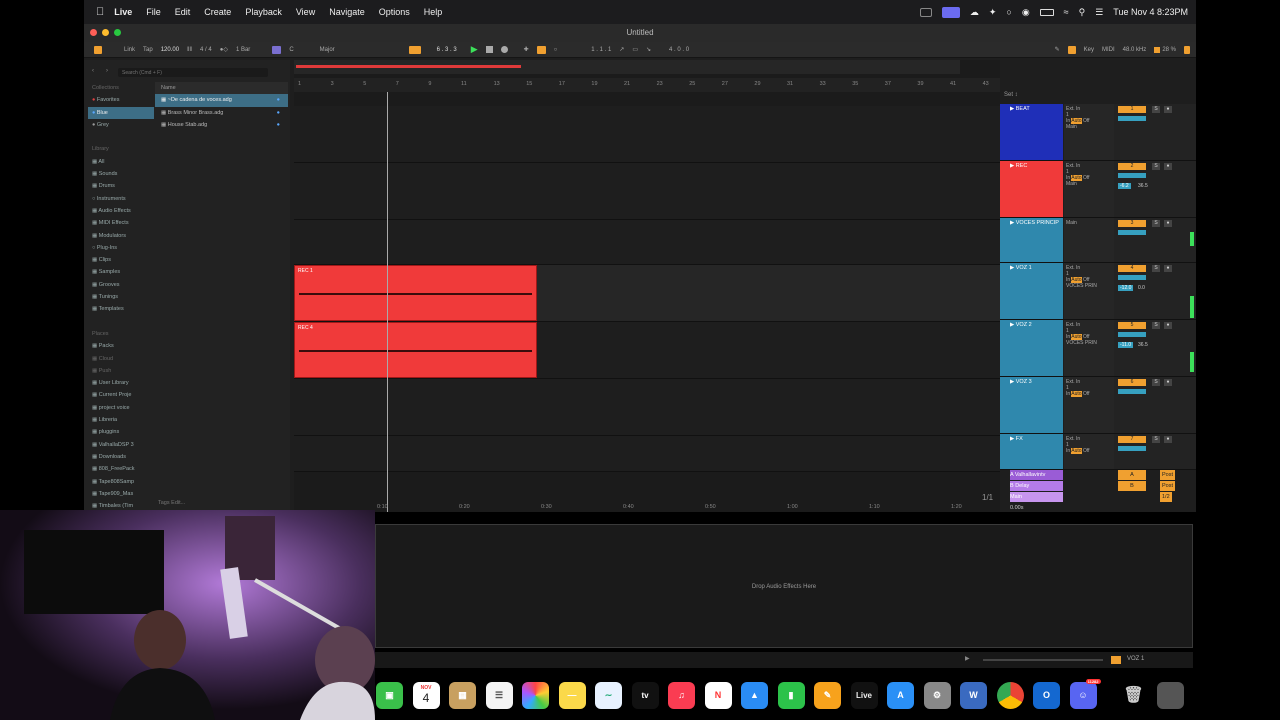 This screenshot has width=1280, height=720. Describe the element at coordinates (1141, 288) in the screenshot. I see `pan-value: 0.0` at that location.